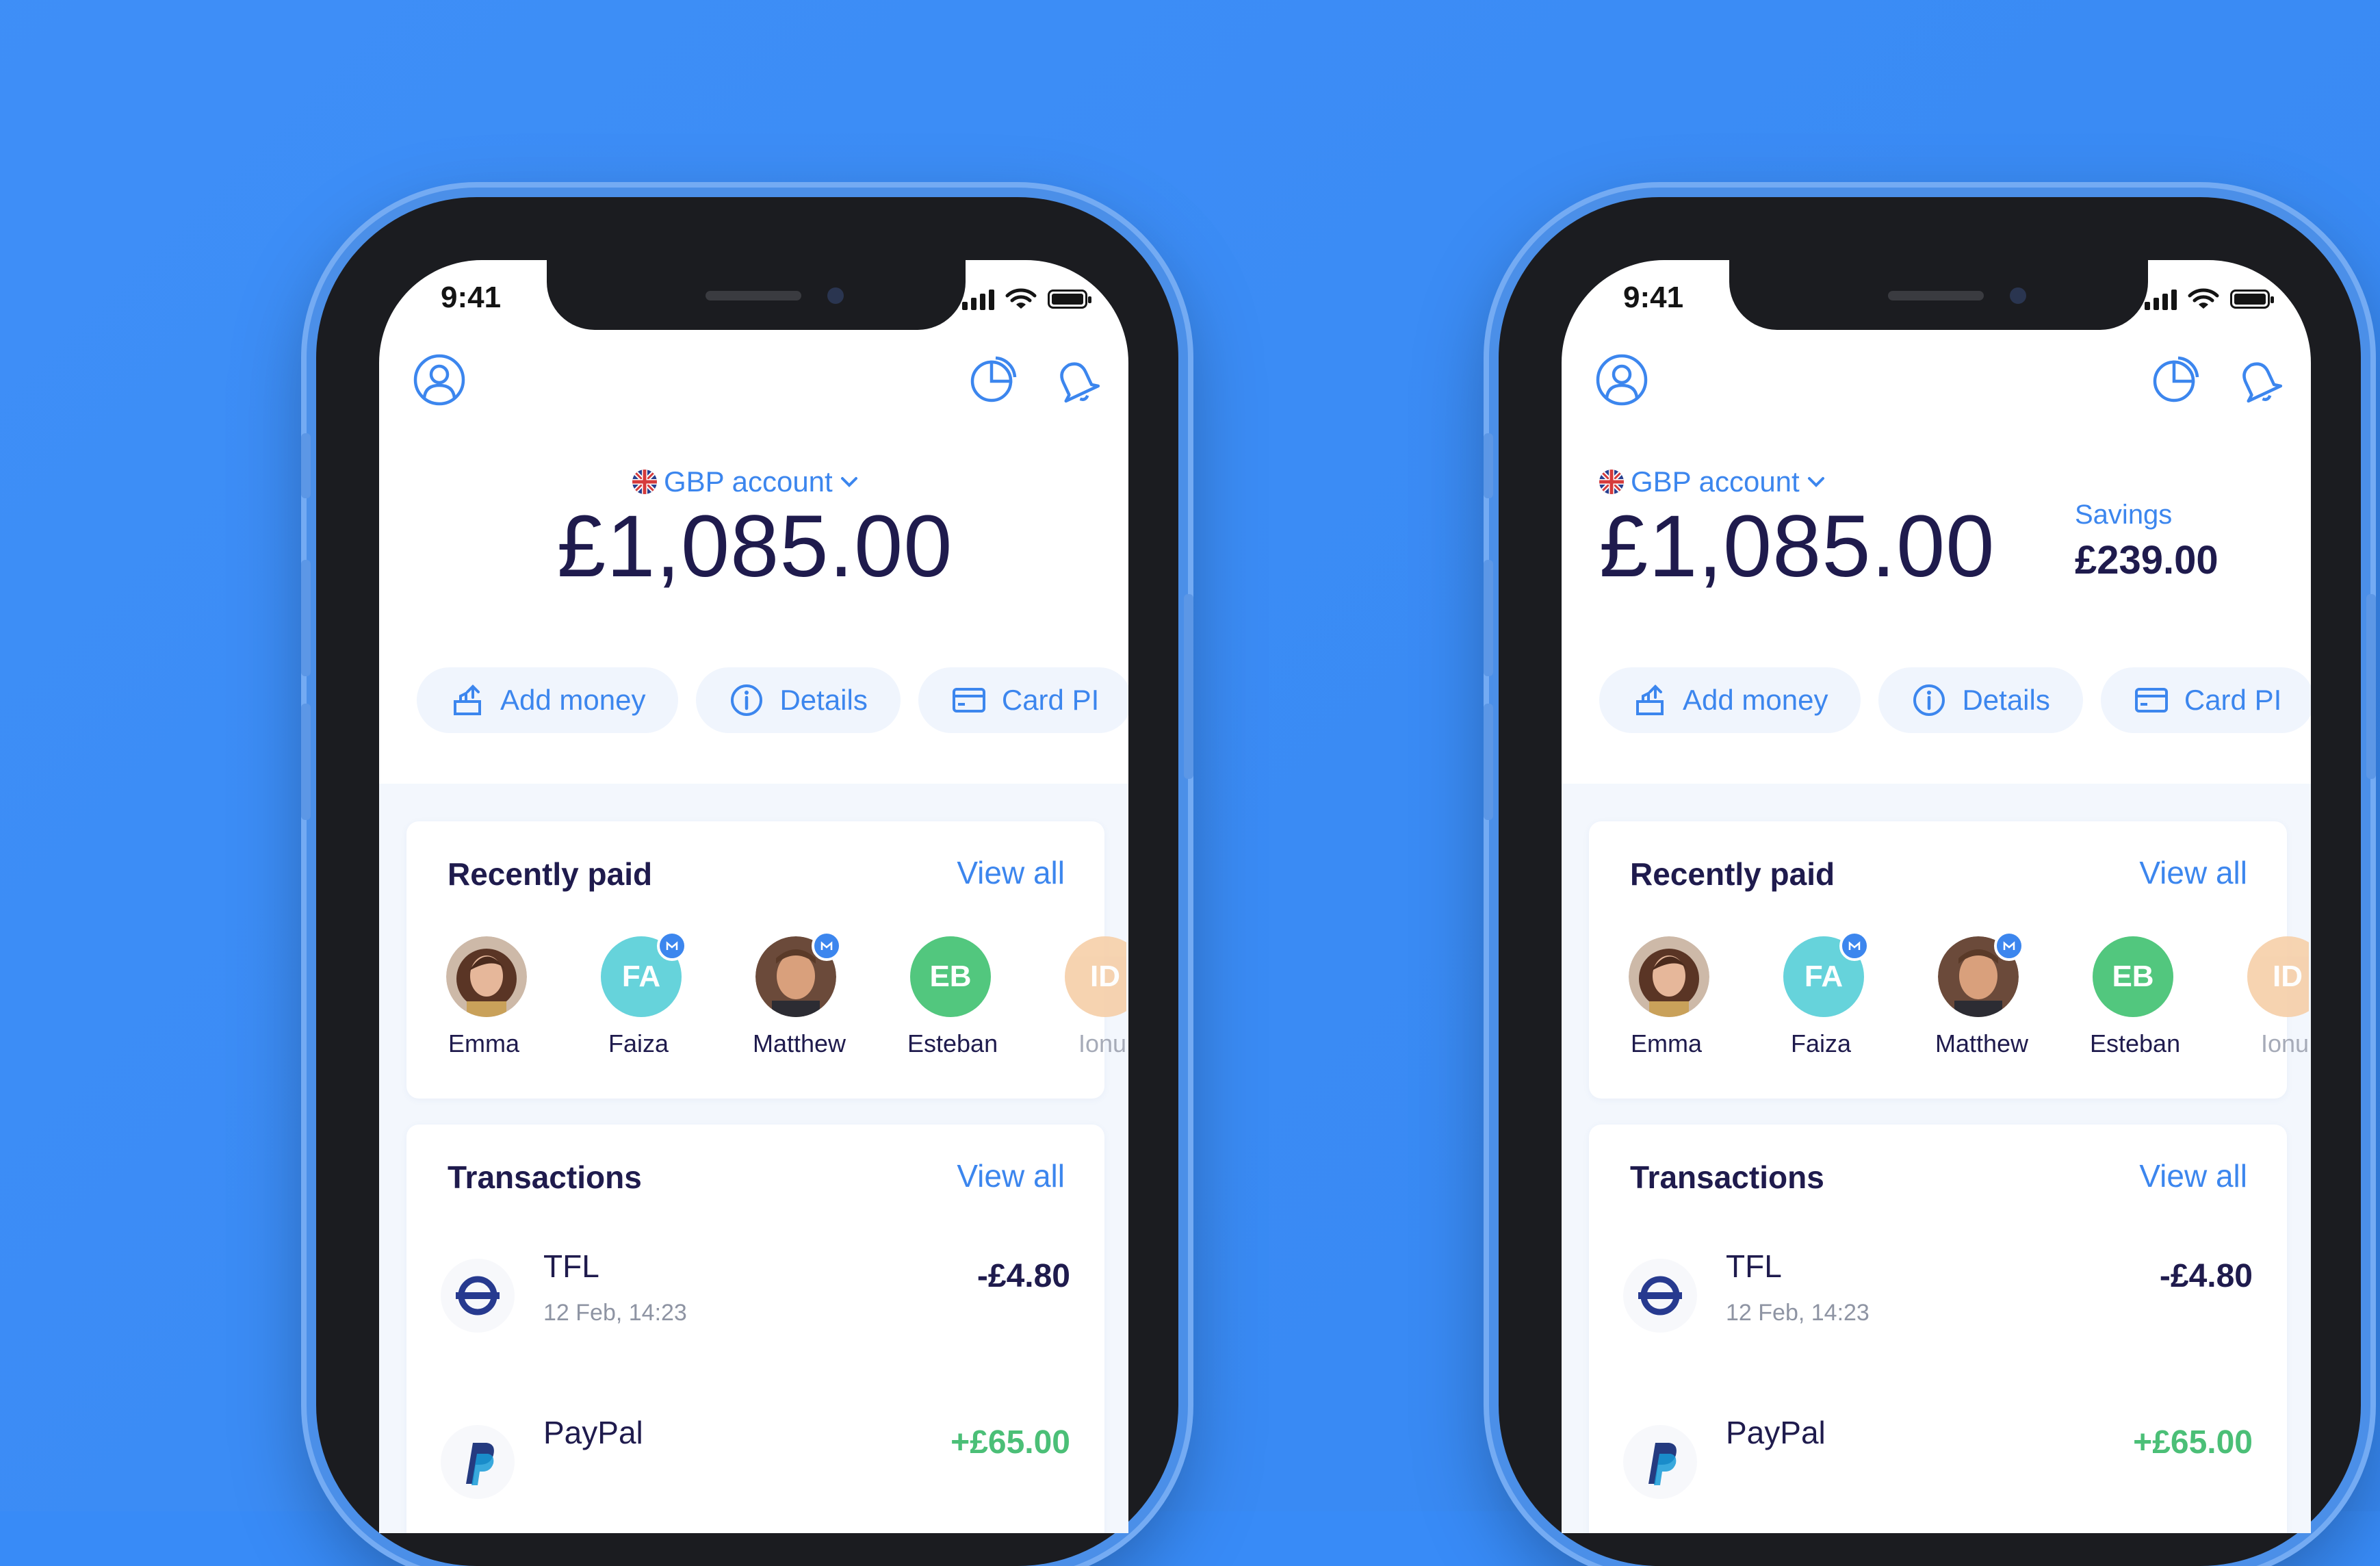 Image resolution: width=2380 pixels, height=1566 pixels. What do you see at coordinates (2006, 700) in the screenshot?
I see `details-label: Details` at bounding box center [2006, 700].